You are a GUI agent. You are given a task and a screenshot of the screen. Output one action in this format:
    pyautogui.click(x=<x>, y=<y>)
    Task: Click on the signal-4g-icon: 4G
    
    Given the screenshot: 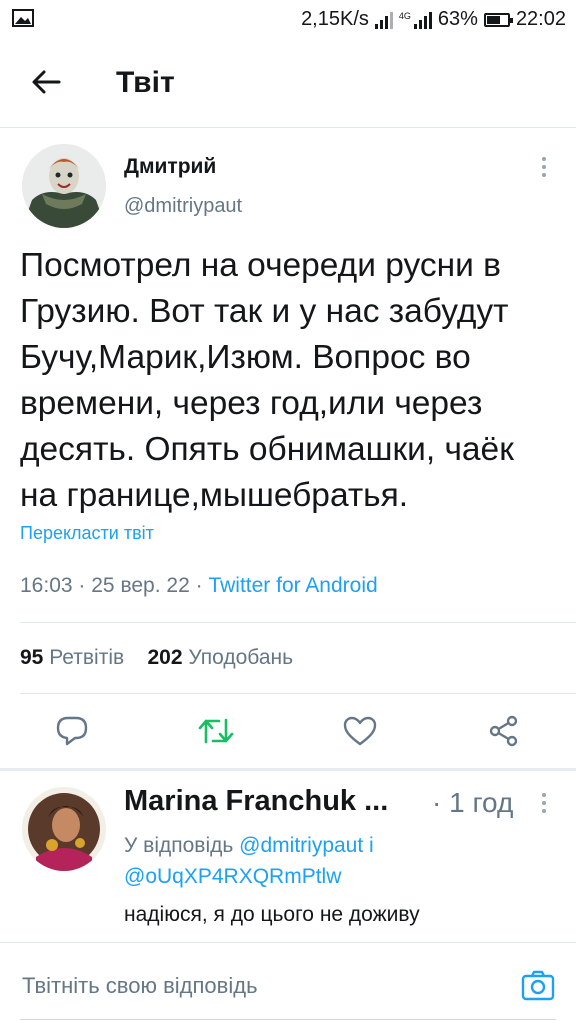 What is the action you would take?
    pyautogui.click(x=415, y=20)
    